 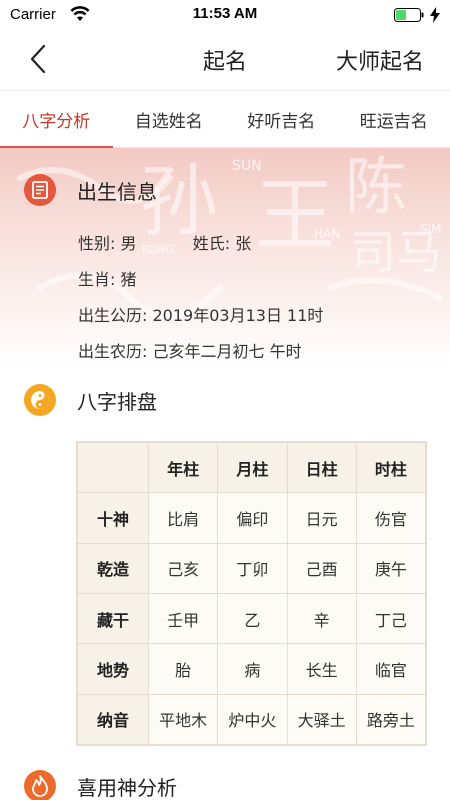 I want to click on table-row: 十神 比肩 偏印 日元 伤官, so click(x=252, y=518).